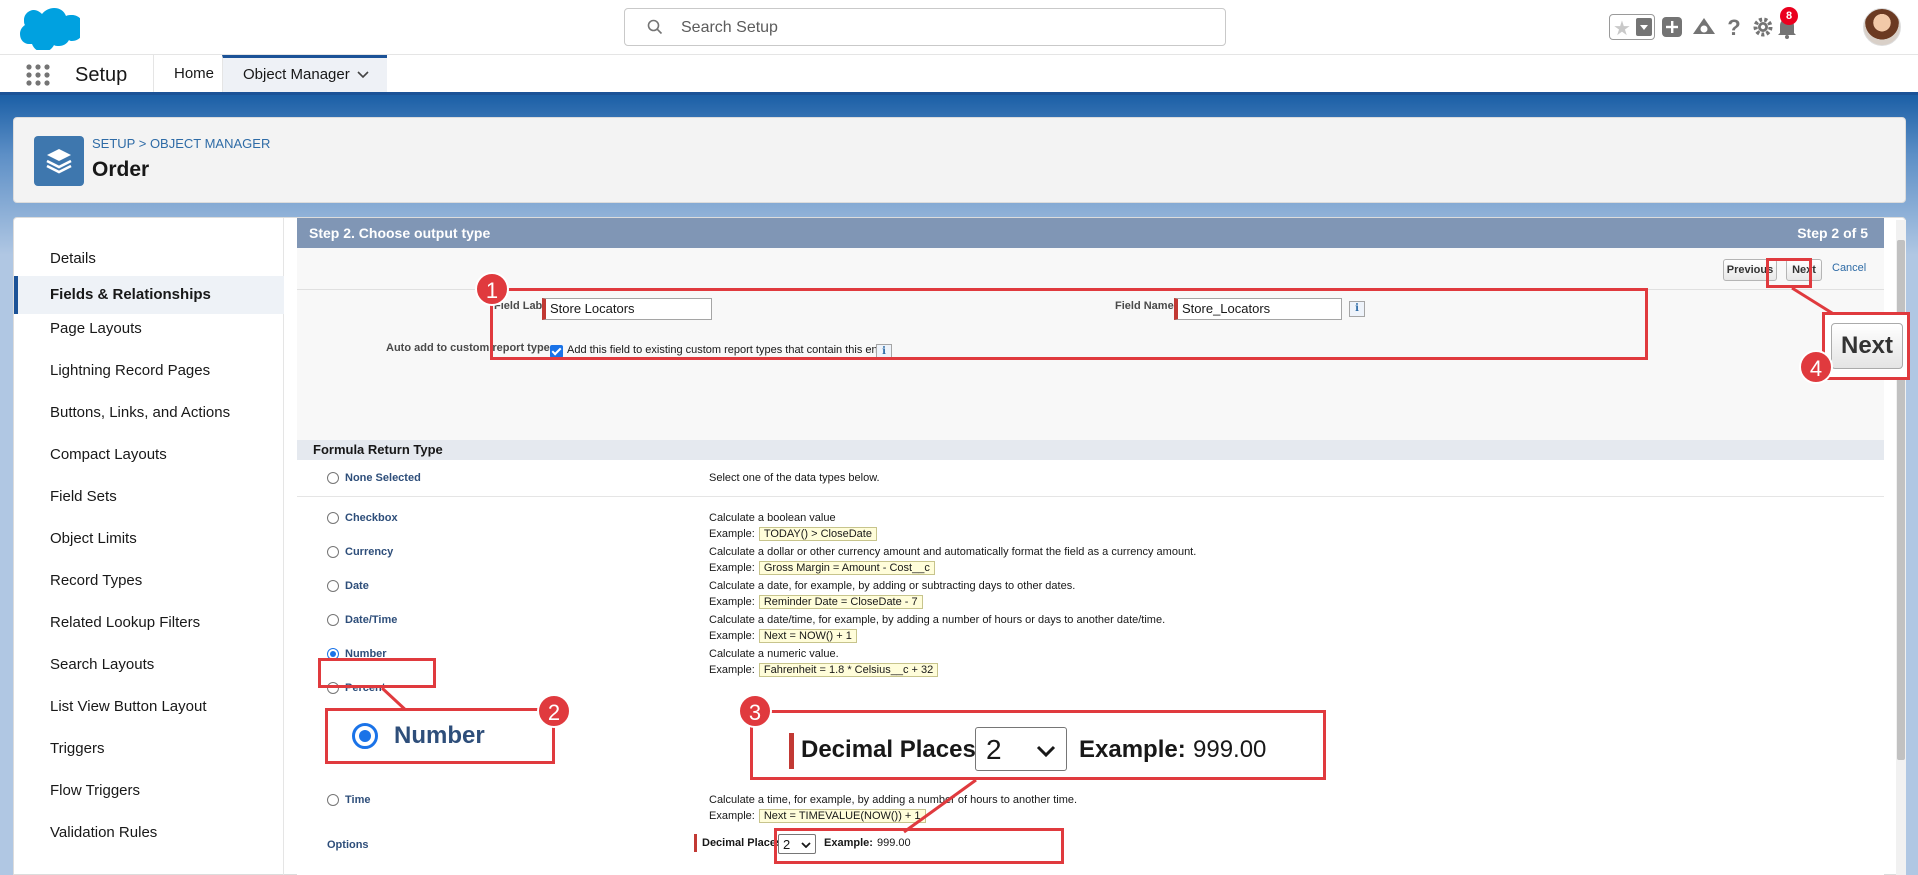  What do you see at coordinates (793, 534) in the screenshot?
I see `formula-example: Example: TODAY() > CloseDate` at bounding box center [793, 534].